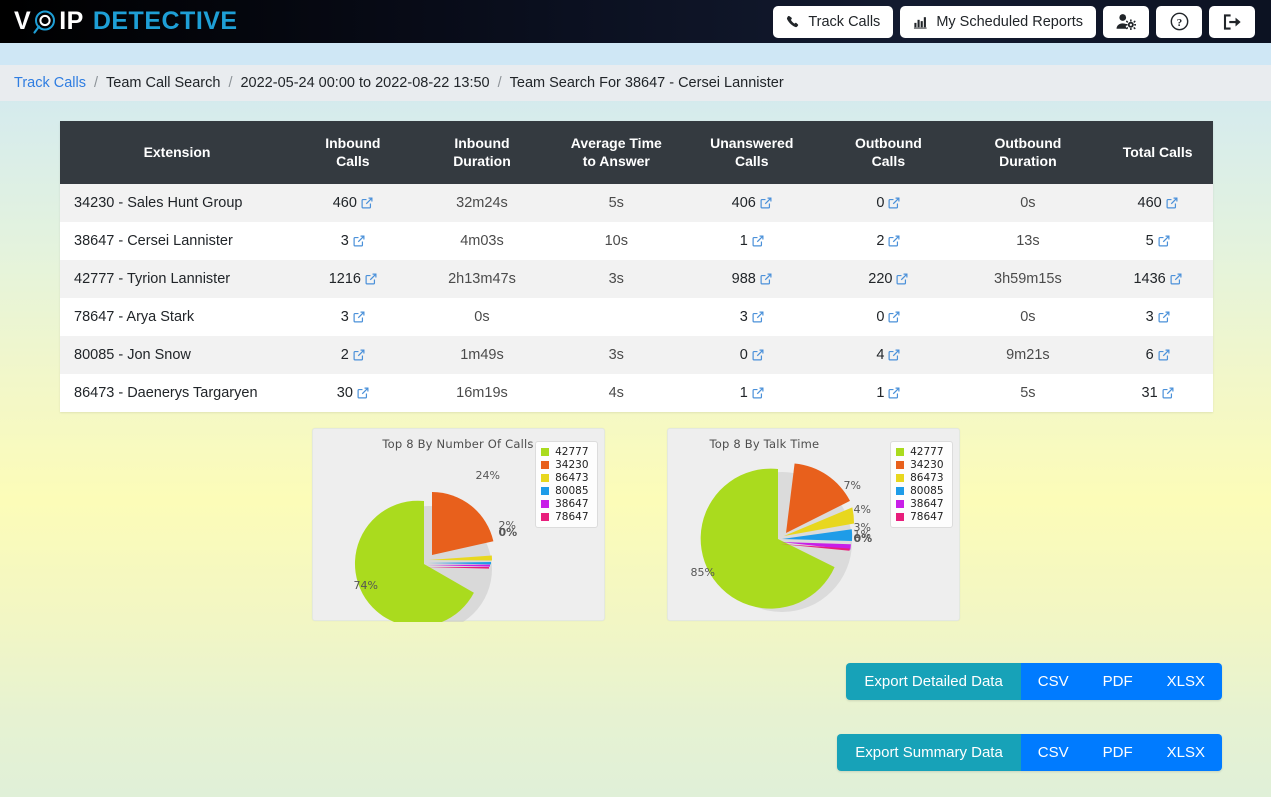  Describe the element at coordinates (482, 355) in the screenshot. I see `cell-inbound-duration: 1m49s` at that location.